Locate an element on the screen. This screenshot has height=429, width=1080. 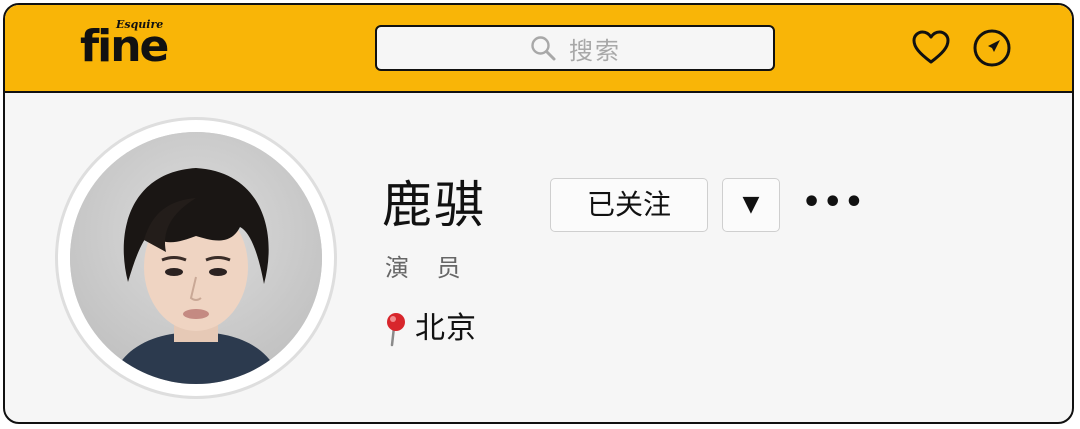
profile-name: 鹿骐 is located at coordinates (434, 205).